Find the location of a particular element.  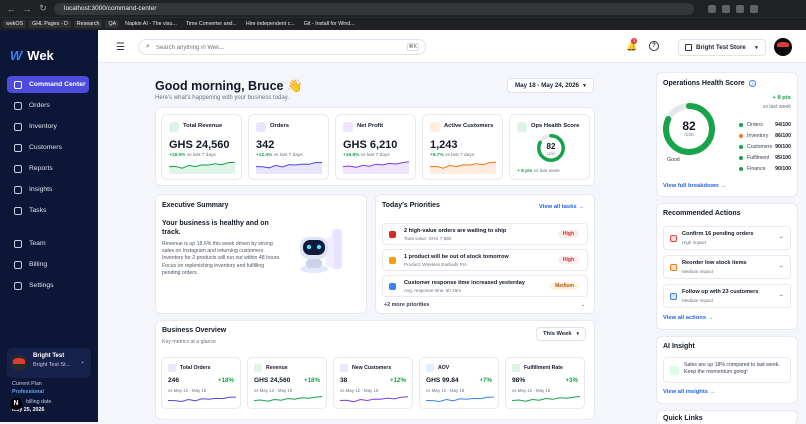

action-item: Confirm 16 pending orders High impact → is located at coordinates (727, 238).